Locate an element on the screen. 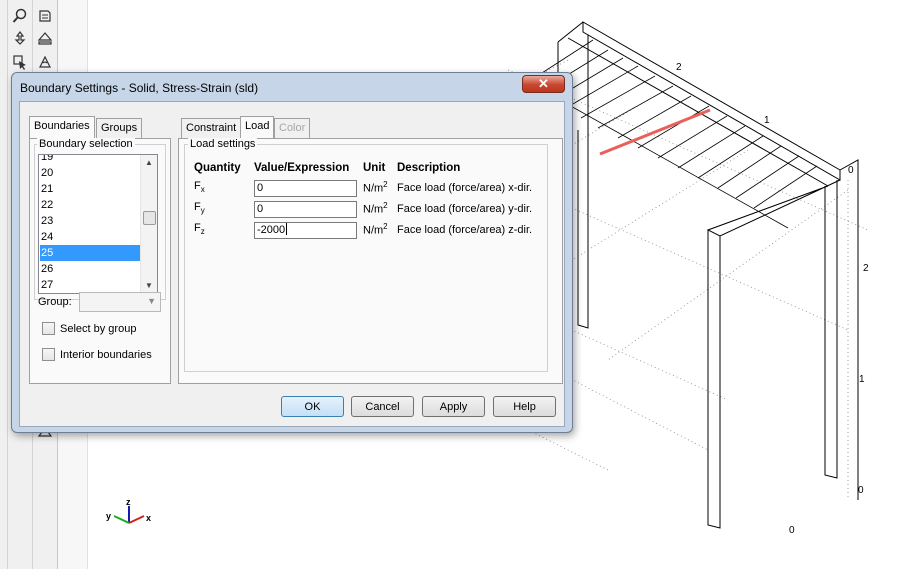  fz-value-text: -2000 is located at coordinates (271, 230).